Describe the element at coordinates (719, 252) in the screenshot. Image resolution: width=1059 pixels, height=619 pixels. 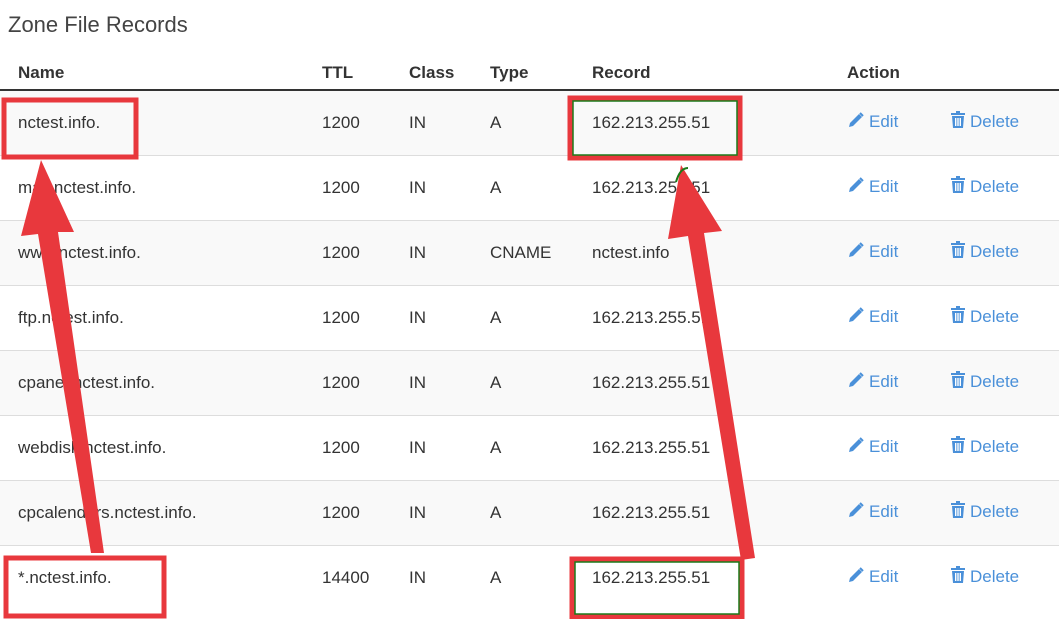
I see `cell-record: nctest.info` at that location.